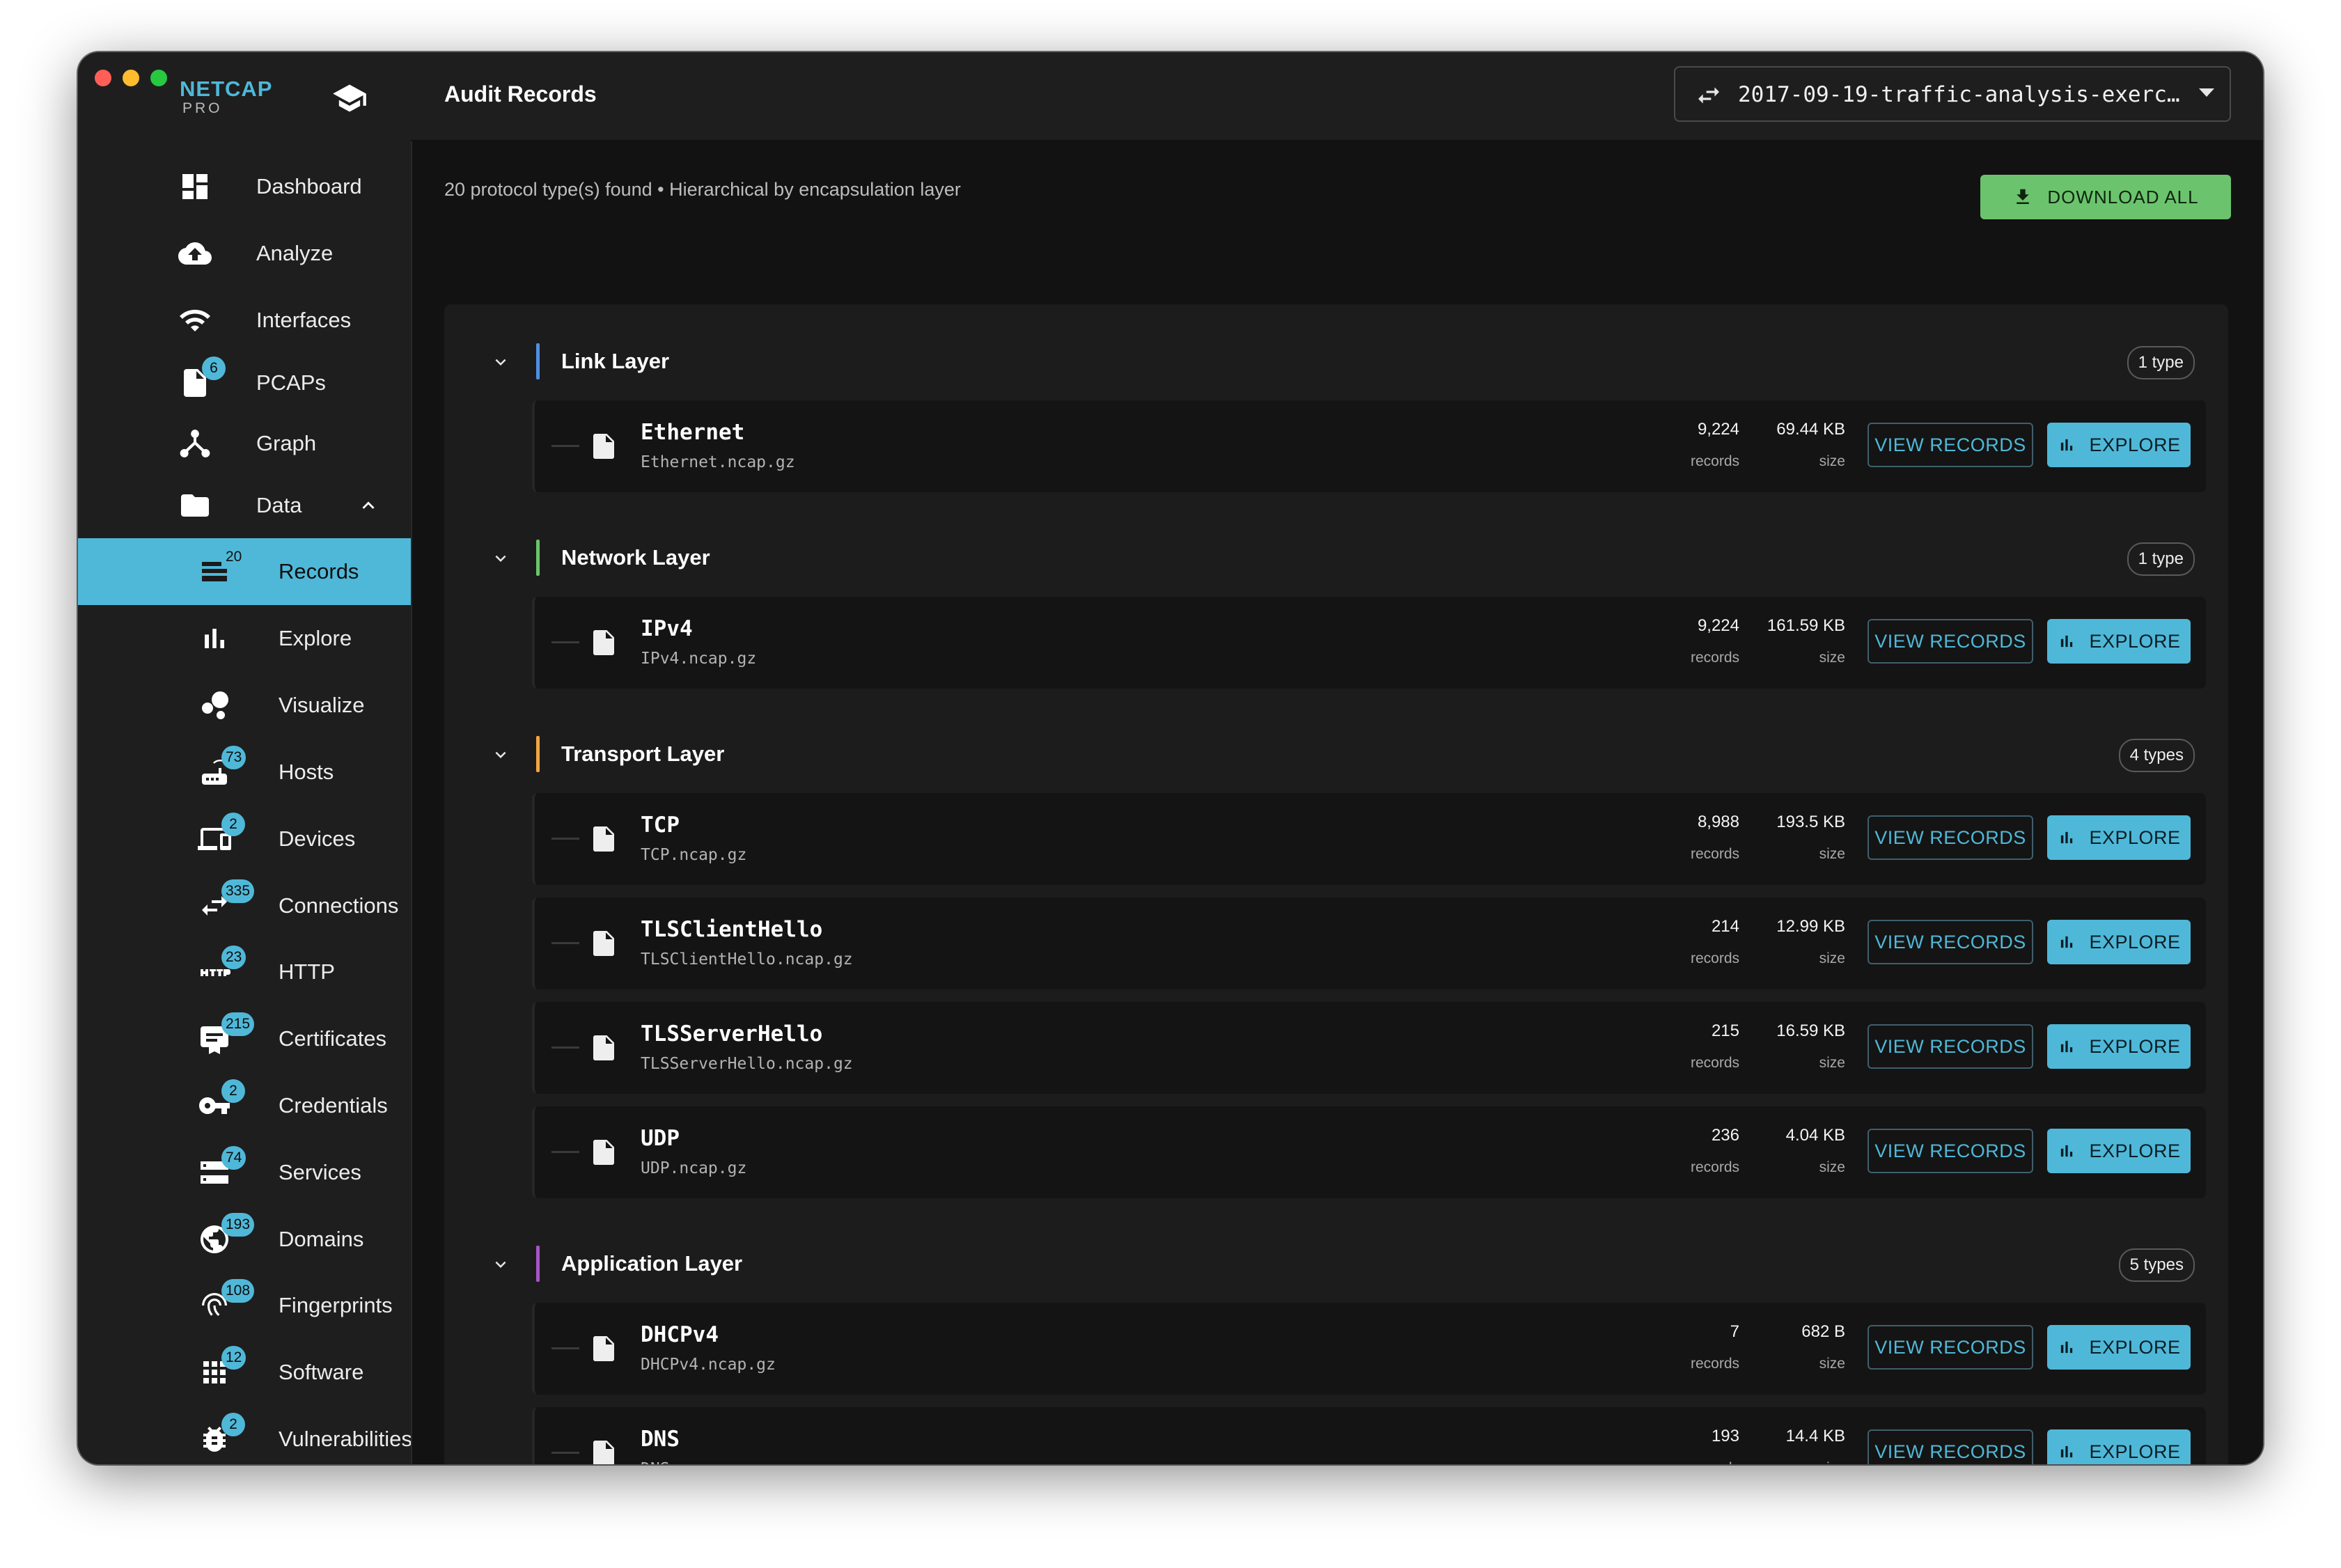 The height and width of the screenshot is (1568, 2341). What do you see at coordinates (1810, 1030) in the screenshot?
I see `record-size: 16.59 KB` at bounding box center [1810, 1030].